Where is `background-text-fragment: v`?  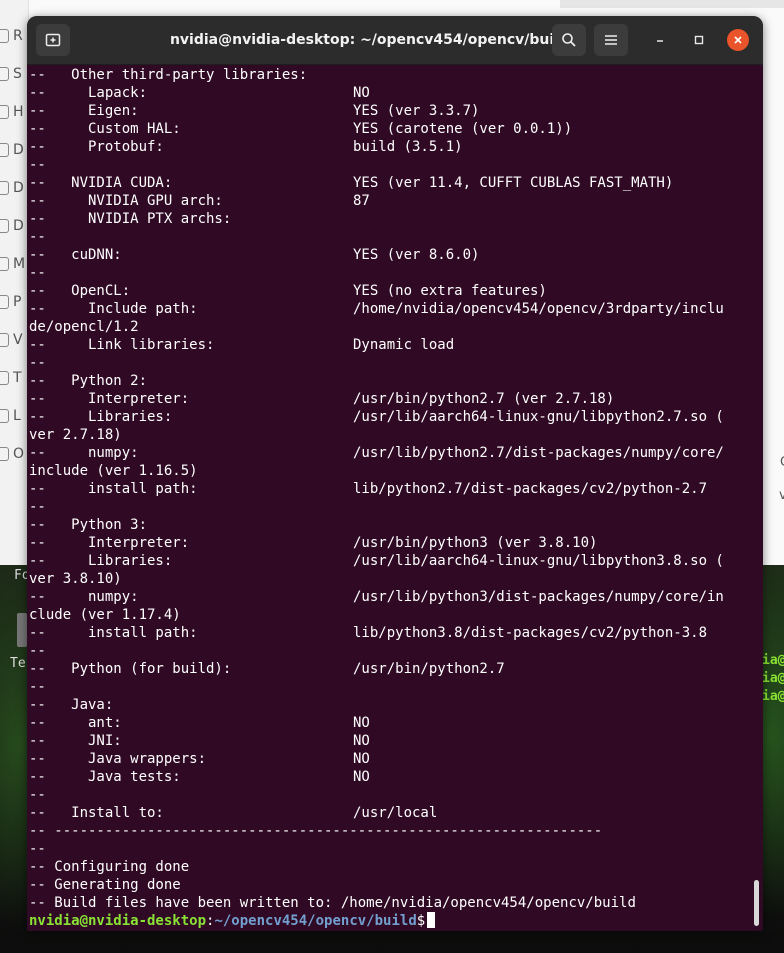
background-text-fragment: v is located at coordinates (781, 495).